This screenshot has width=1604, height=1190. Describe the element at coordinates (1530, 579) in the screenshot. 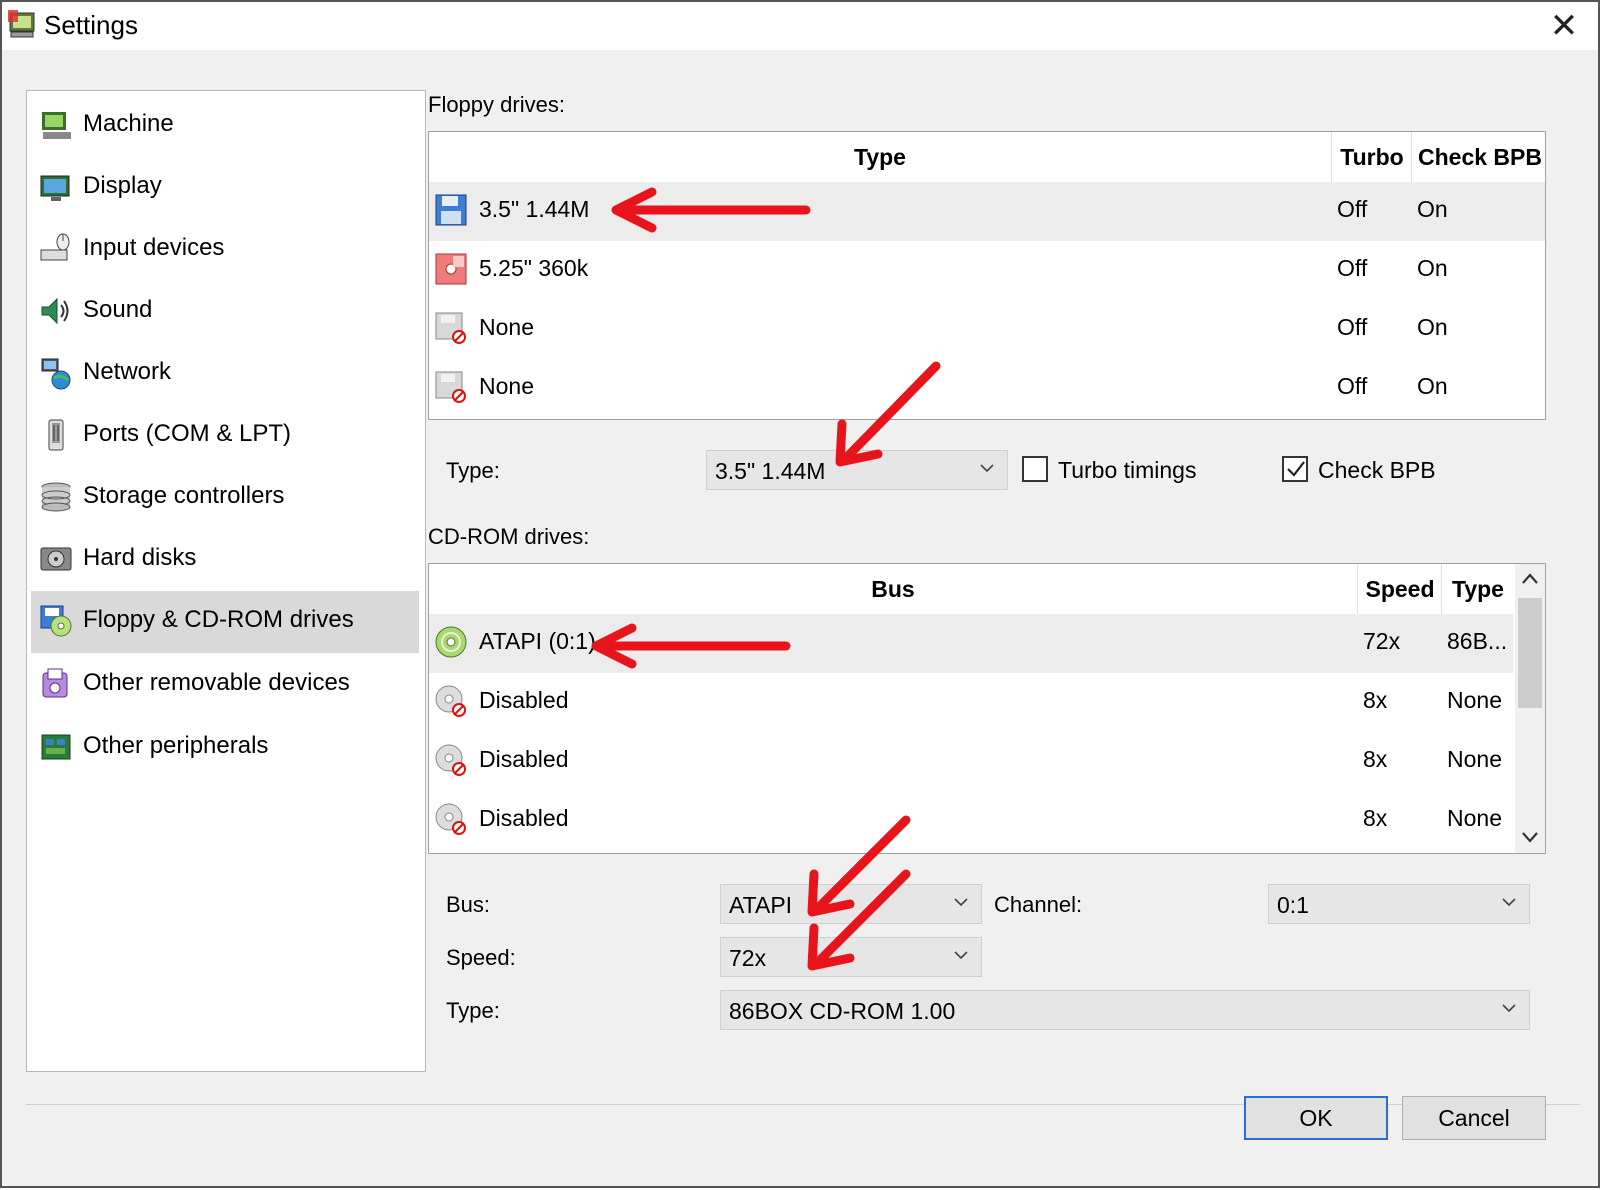

I see `scroll-up-icon` at that location.